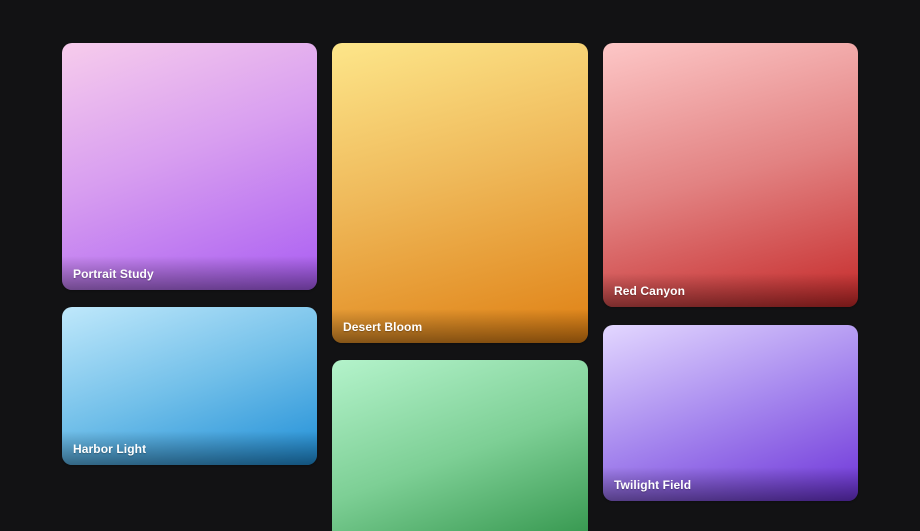 The height and width of the screenshot is (531, 920). I want to click on gallery-card-portrait-study: Portrait Study, so click(189, 166).